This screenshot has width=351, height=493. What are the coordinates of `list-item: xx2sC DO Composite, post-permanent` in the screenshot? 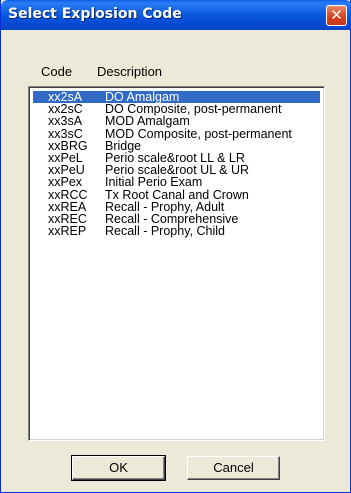 It's located at (176, 109).